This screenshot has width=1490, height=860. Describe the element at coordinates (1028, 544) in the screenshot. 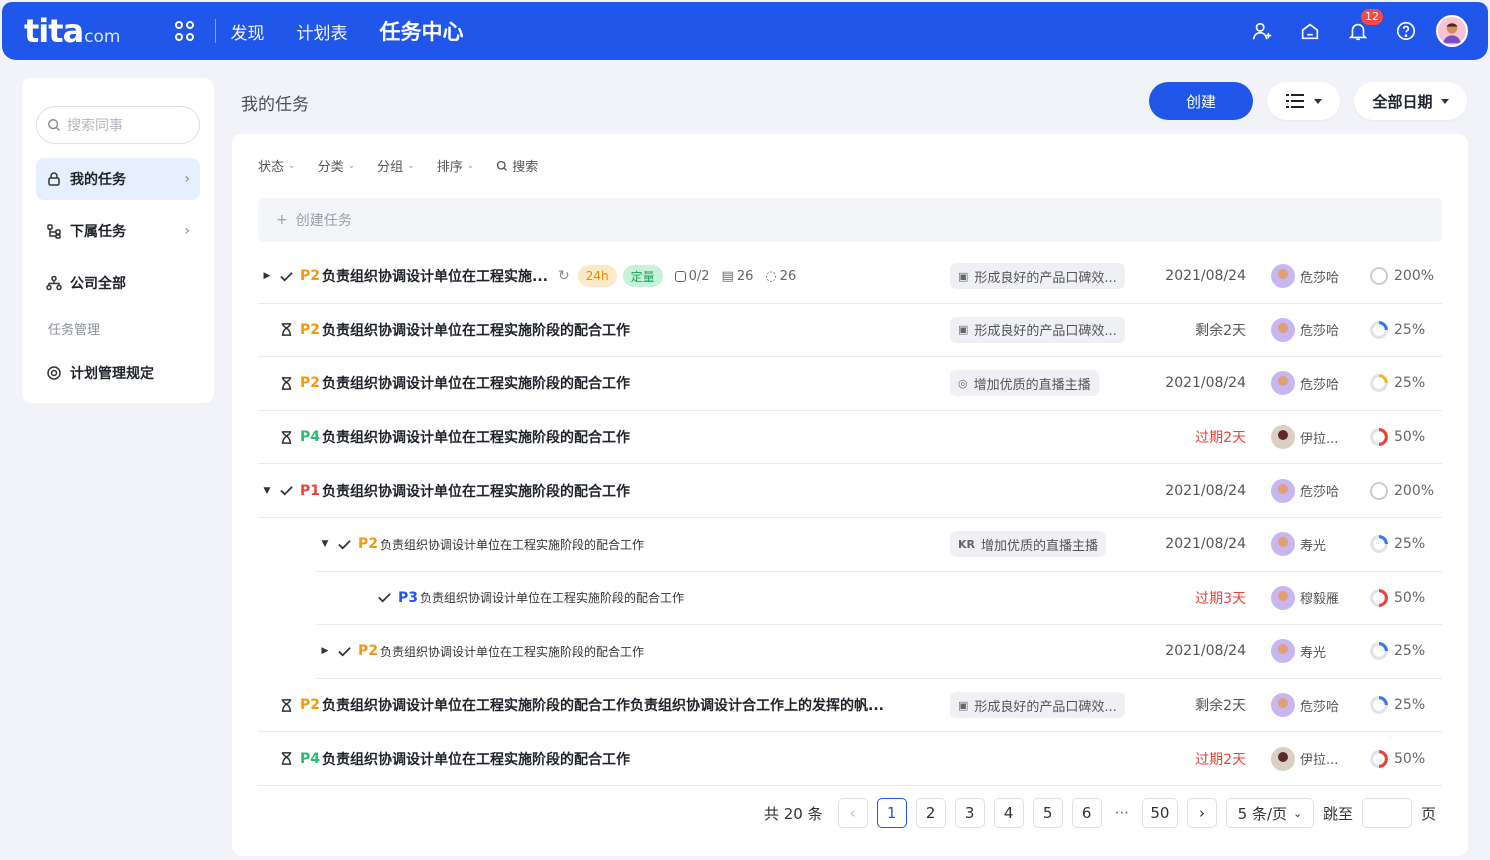

I see `okr-link: KR 增加优质的直播主播` at that location.